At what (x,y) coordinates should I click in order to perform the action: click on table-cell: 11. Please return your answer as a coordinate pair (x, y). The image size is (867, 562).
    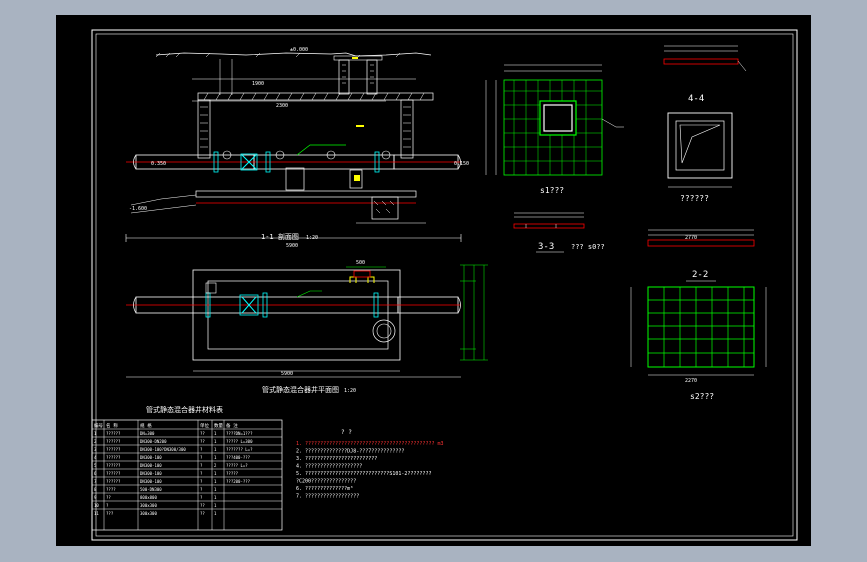
    Looking at the image, I should click on (96, 513).